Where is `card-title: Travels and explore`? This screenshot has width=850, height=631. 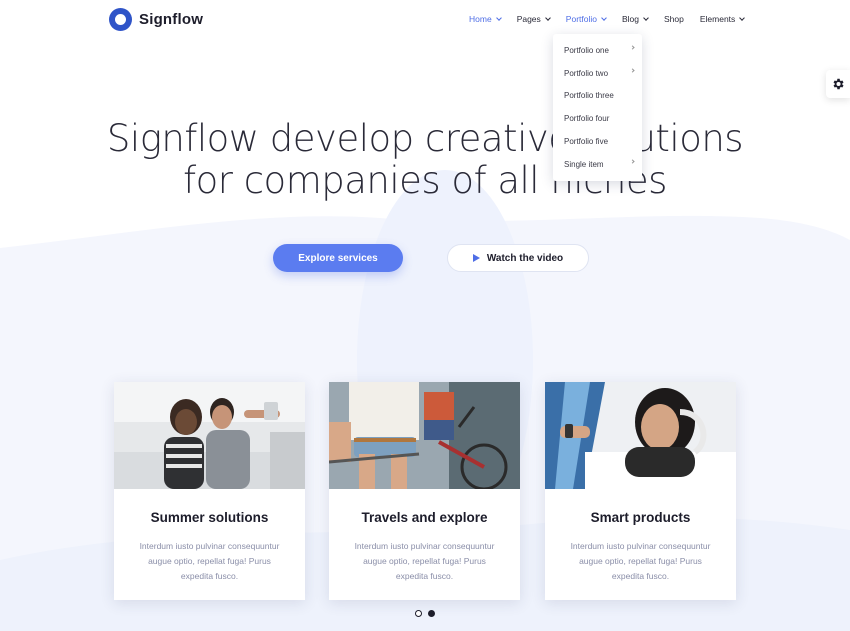
card-title: Travels and explore is located at coordinates (424, 517).